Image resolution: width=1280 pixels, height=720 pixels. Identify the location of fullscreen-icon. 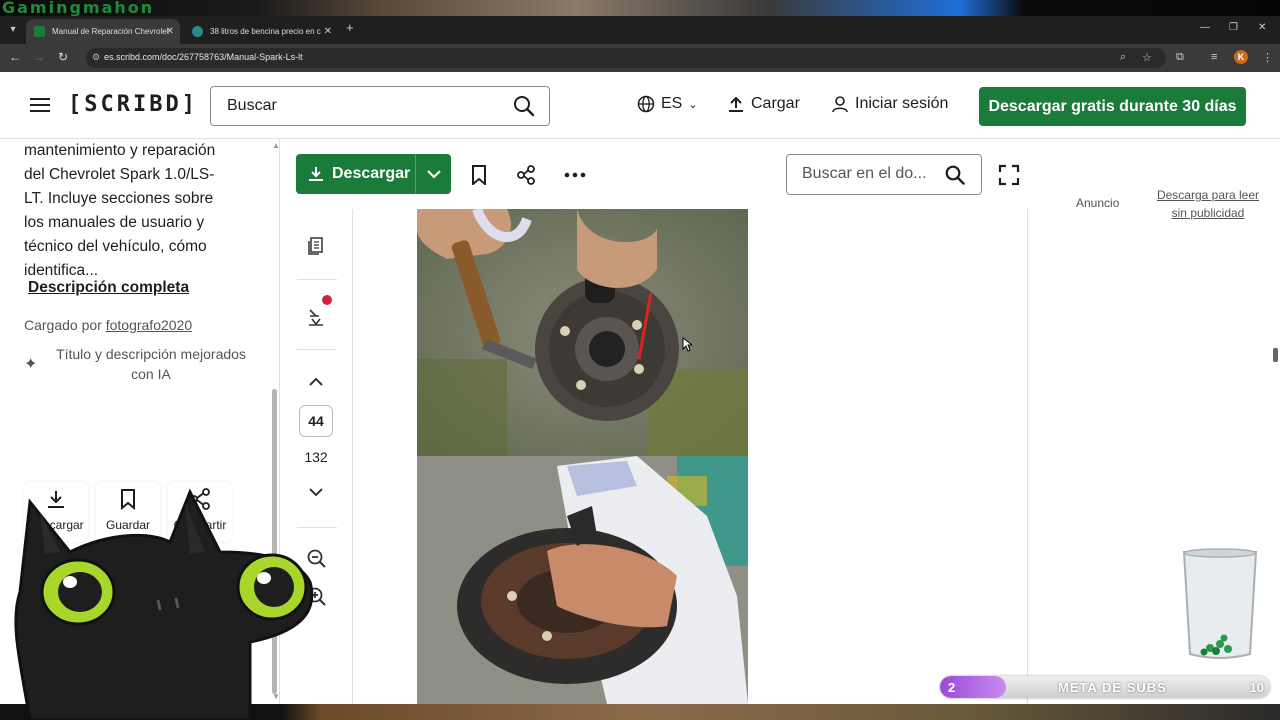
(1009, 175).